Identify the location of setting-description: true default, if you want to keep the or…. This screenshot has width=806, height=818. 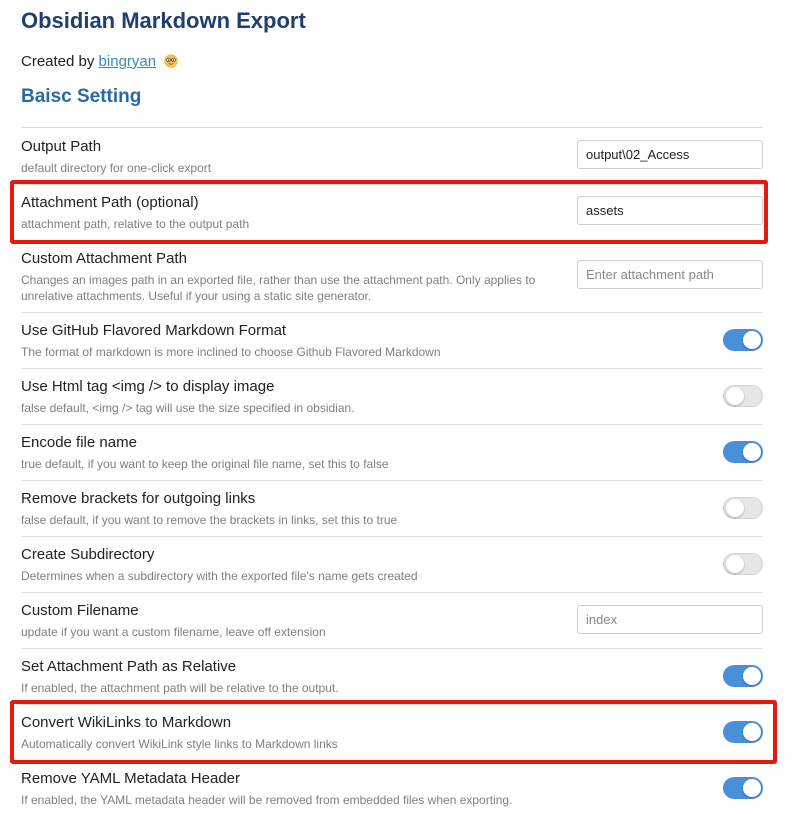
(205, 464).